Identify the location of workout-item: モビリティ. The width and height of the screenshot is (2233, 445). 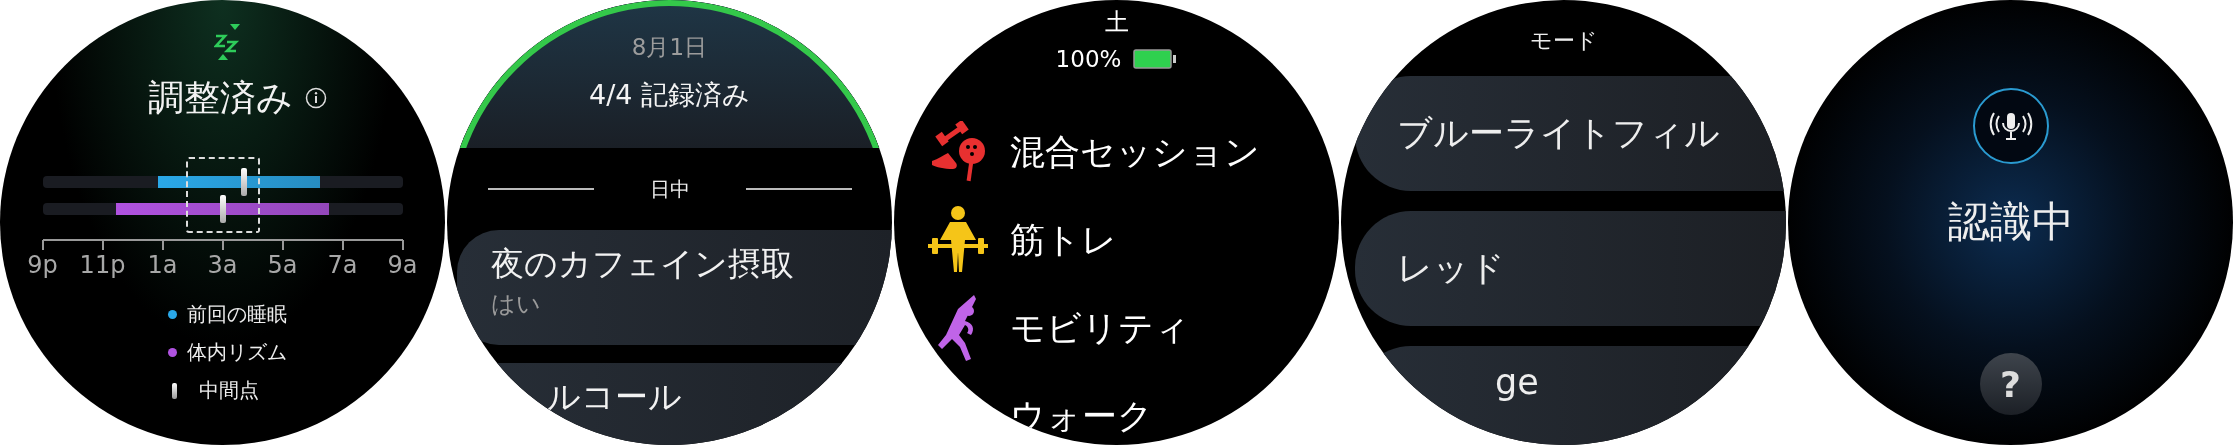
(1132, 328).